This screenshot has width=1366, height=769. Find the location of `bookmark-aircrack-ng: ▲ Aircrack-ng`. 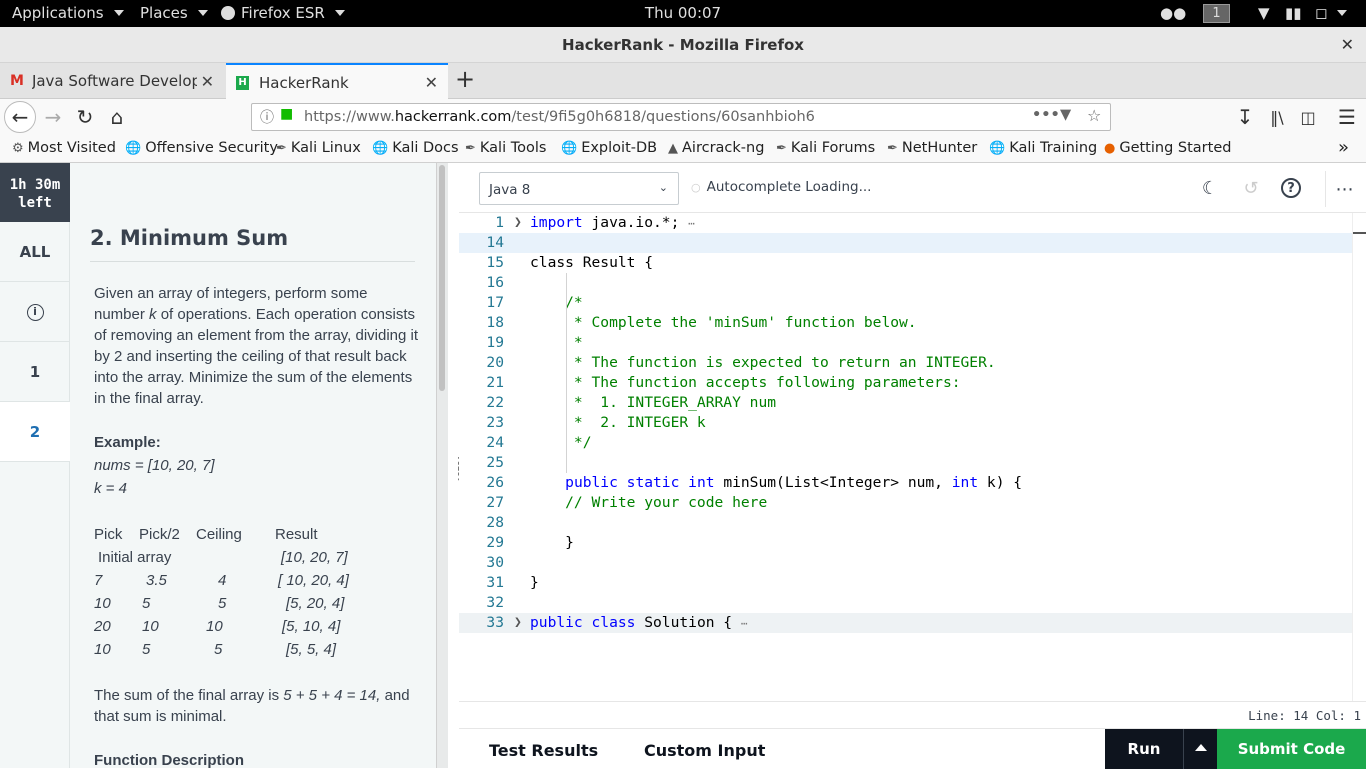

bookmark-aircrack-ng: ▲ Aircrack-ng is located at coordinates (716, 148).